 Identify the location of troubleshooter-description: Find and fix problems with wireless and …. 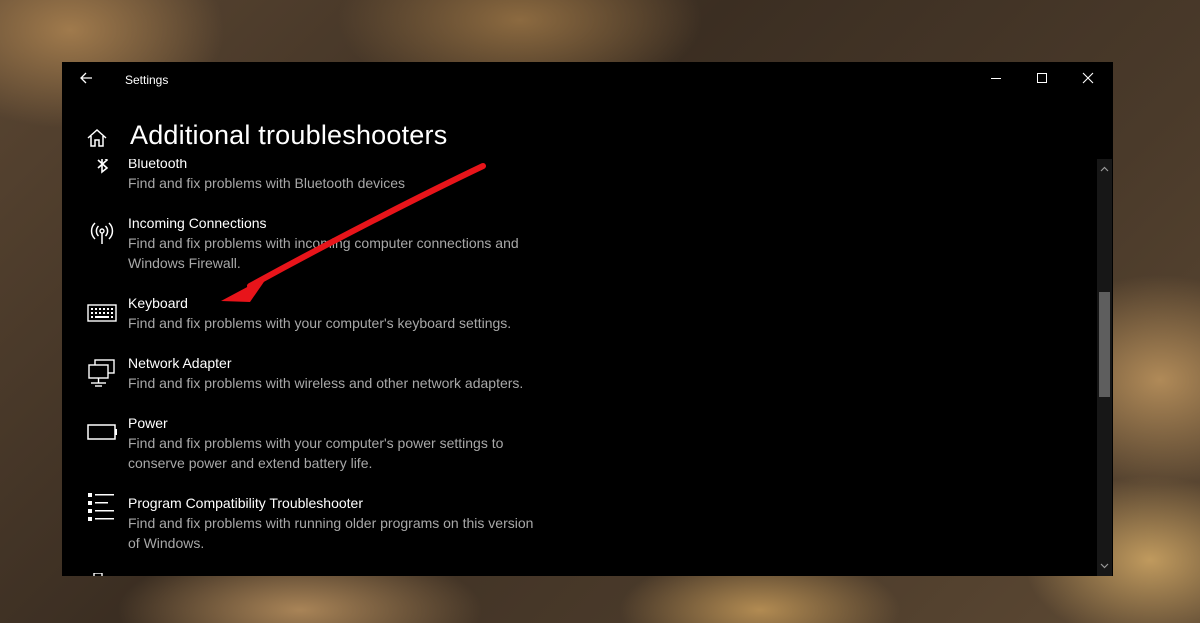
(326, 383).